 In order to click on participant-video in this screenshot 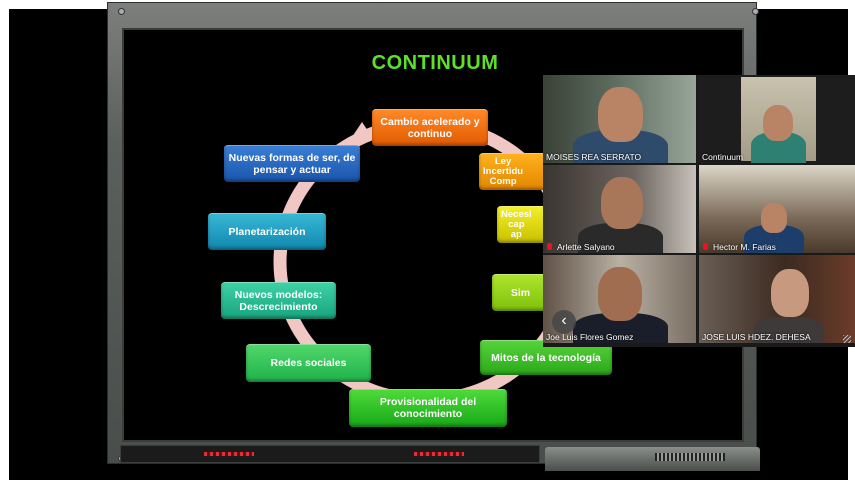, I will do `click(778, 120)`.